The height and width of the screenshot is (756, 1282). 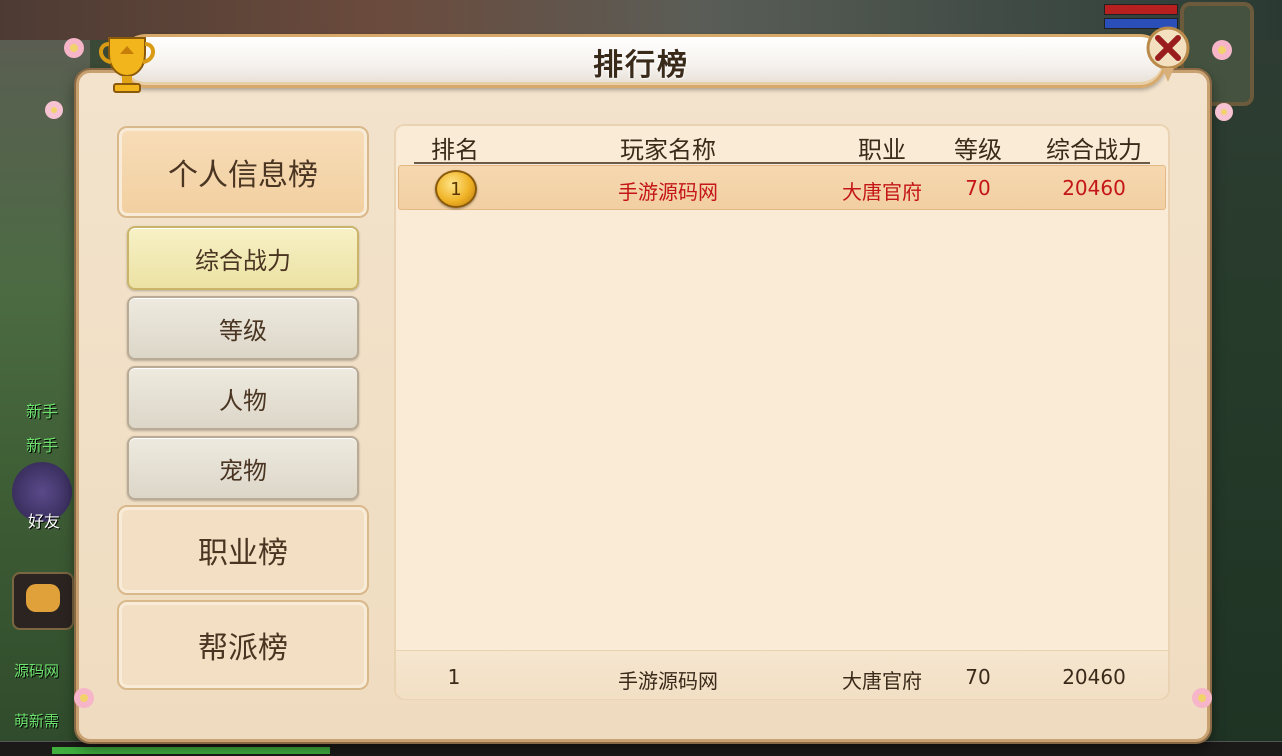 What do you see at coordinates (243, 172) in the screenshot?
I see `category-personal-info: 个人信息榜` at bounding box center [243, 172].